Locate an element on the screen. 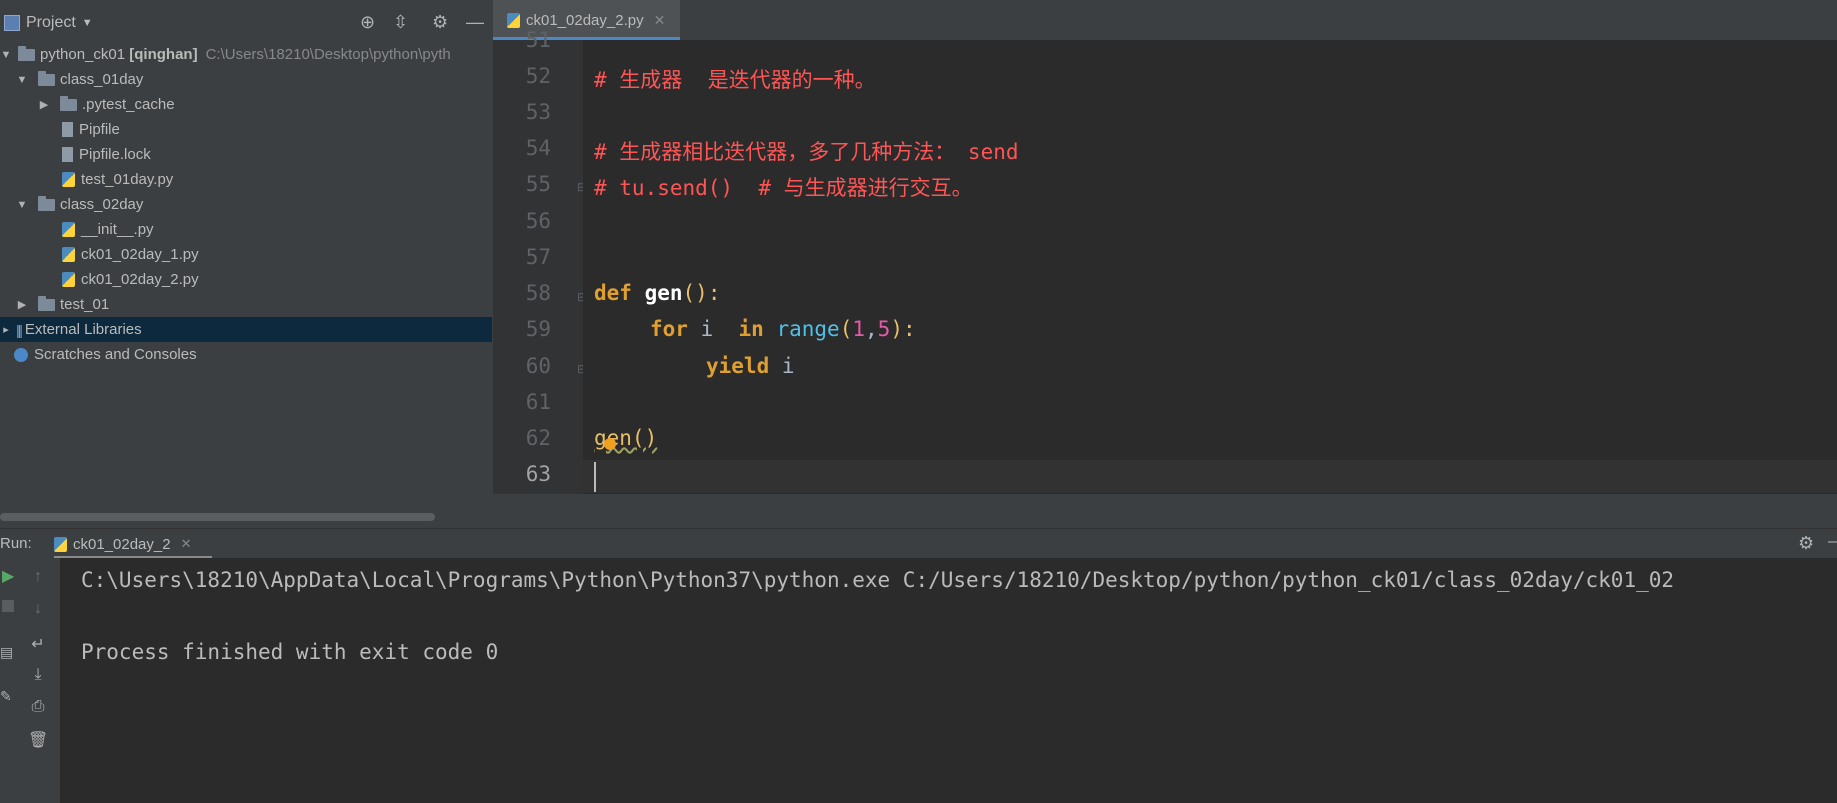  run-tab-label: ck01_02day_2 is located at coordinates (122, 544).